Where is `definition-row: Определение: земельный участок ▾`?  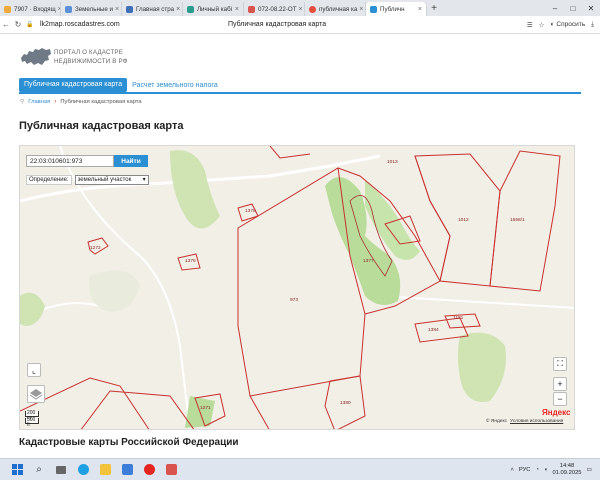 definition-row: Определение: земельный участок ▾ is located at coordinates (87, 180).